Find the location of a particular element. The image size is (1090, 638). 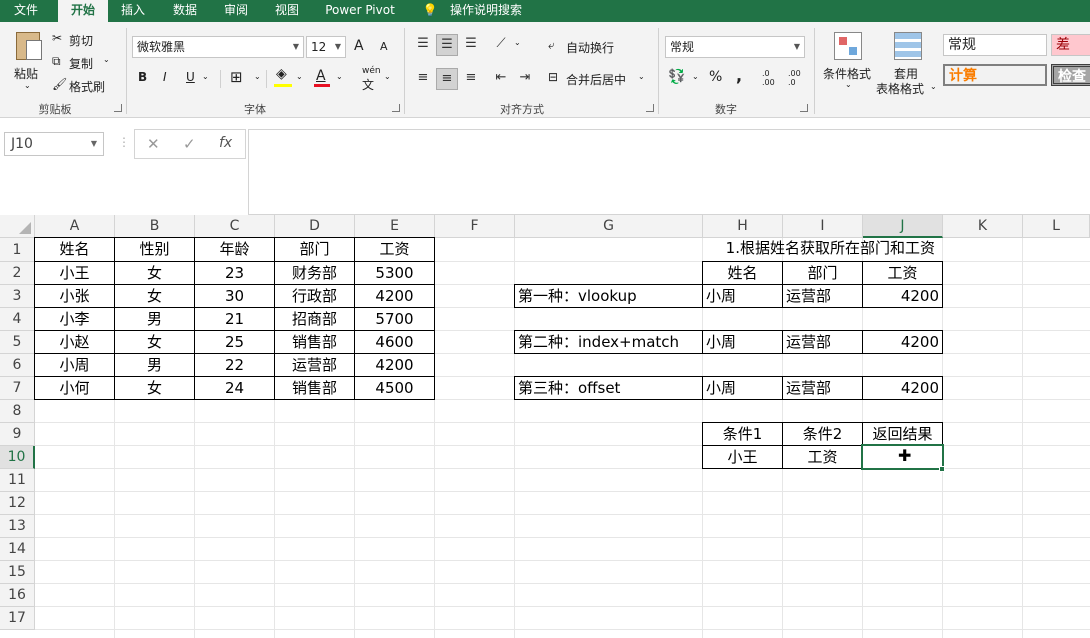

tab-data: 数据 is located at coordinates (185, 11).